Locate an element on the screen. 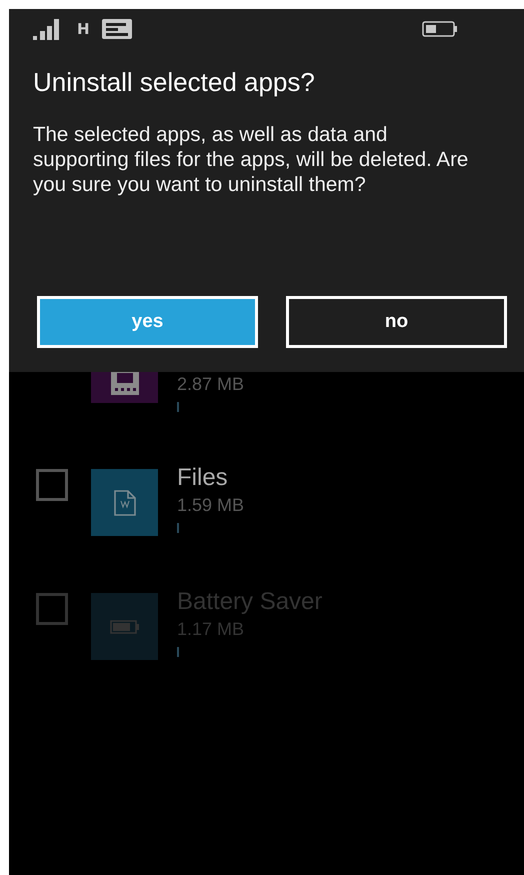  app-name: Files is located at coordinates (202, 478).